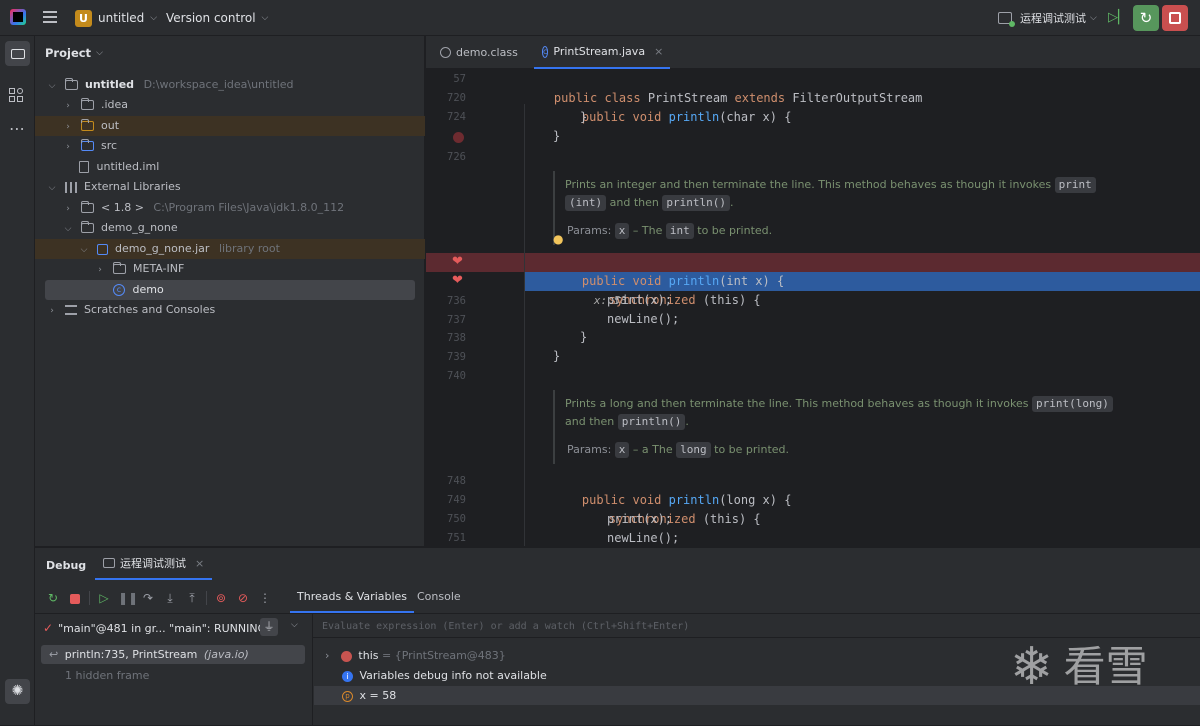 The height and width of the screenshot is (726, 1200). I want to click on debug-tool-button: ✺, so click(17, 691).